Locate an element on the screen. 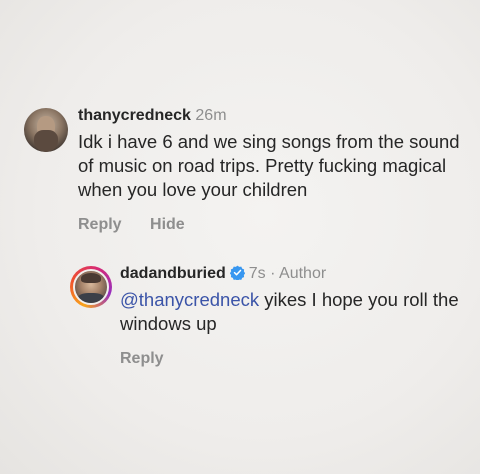 The image size is (480, 474). comment-header: thanycredneck 26m is located at coordinates (273, 116).